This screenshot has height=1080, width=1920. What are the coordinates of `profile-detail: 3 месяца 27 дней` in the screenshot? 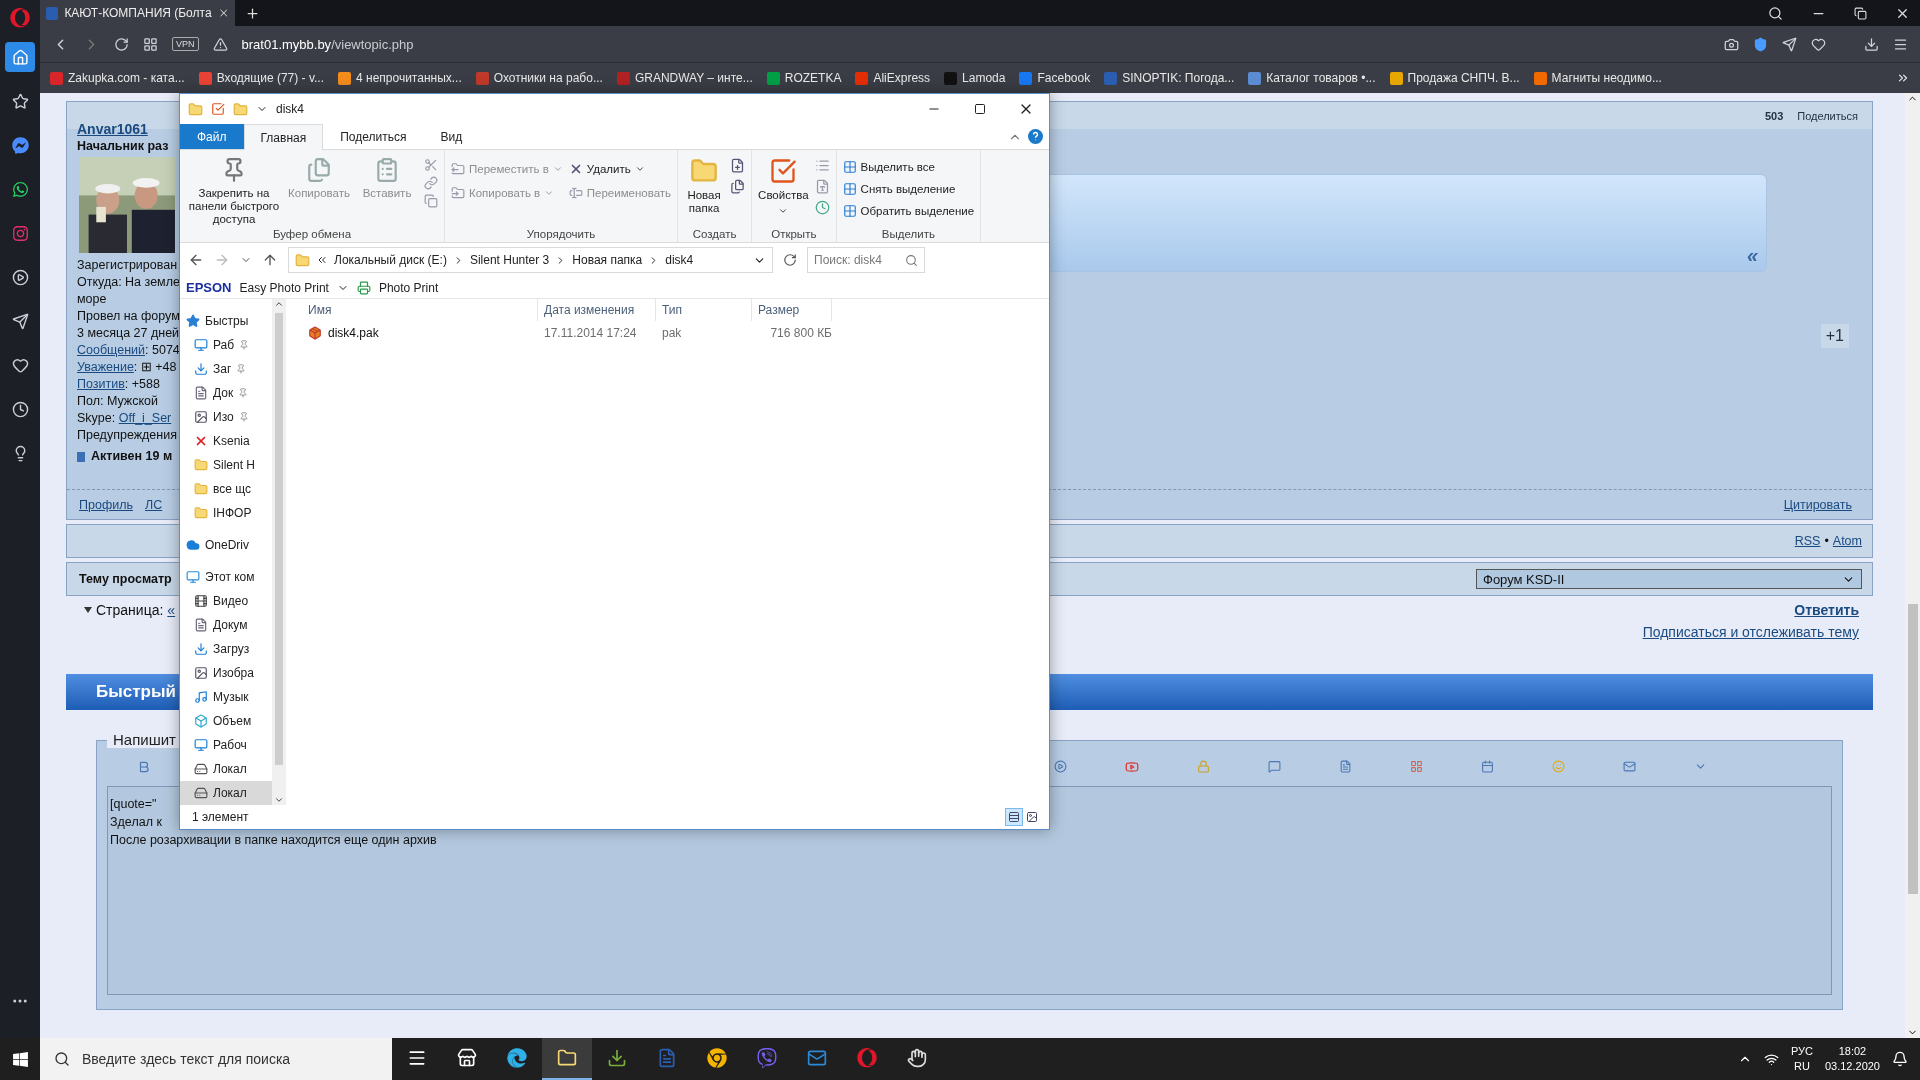 It's located at (128, 333).